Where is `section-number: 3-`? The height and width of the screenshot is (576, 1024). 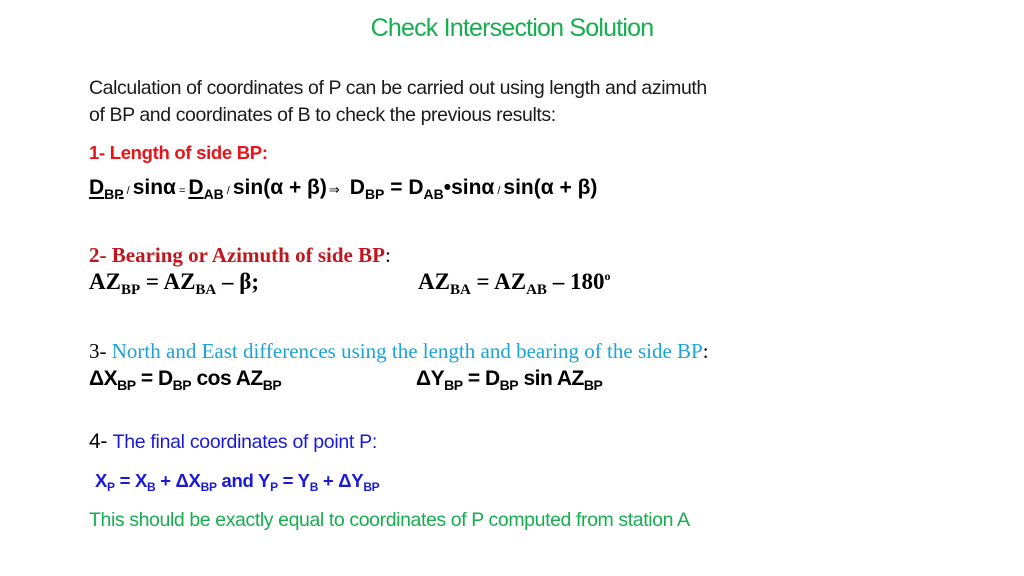
section-number: 3- is located at coordinates (100, 351).